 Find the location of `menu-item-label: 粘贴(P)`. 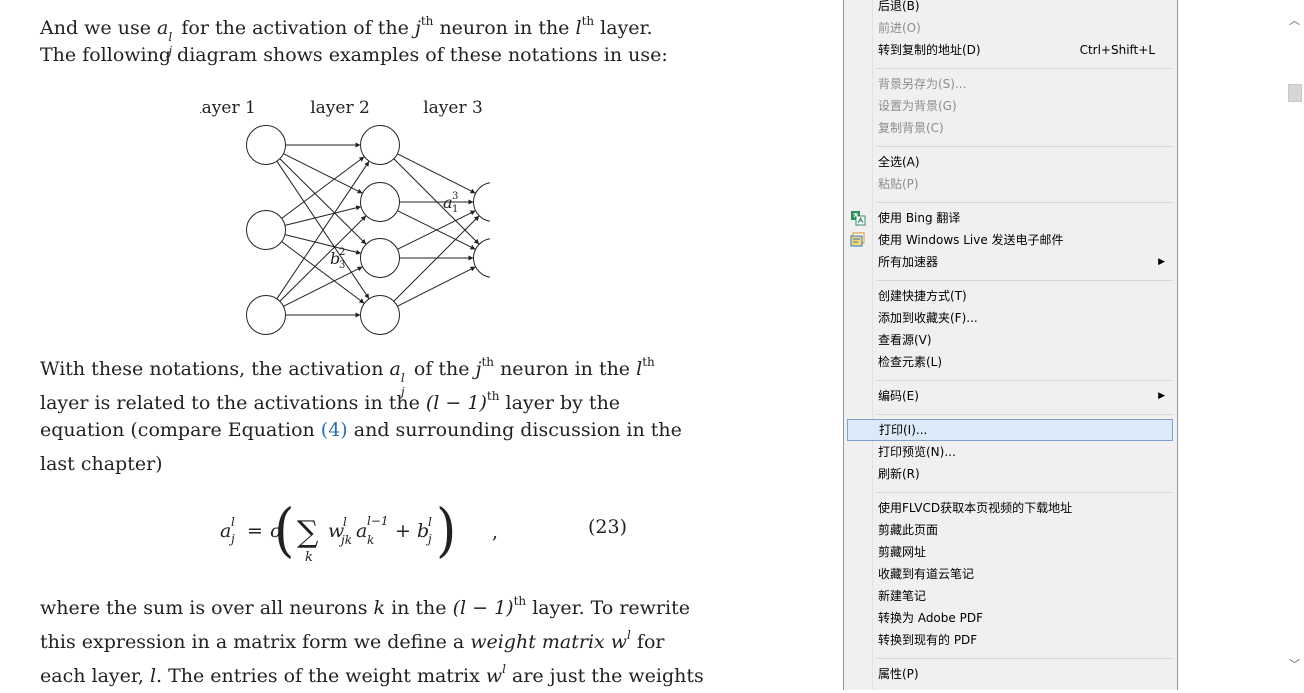

menu-item-label: 粘贴(P) is located at coordinates (898, 184).